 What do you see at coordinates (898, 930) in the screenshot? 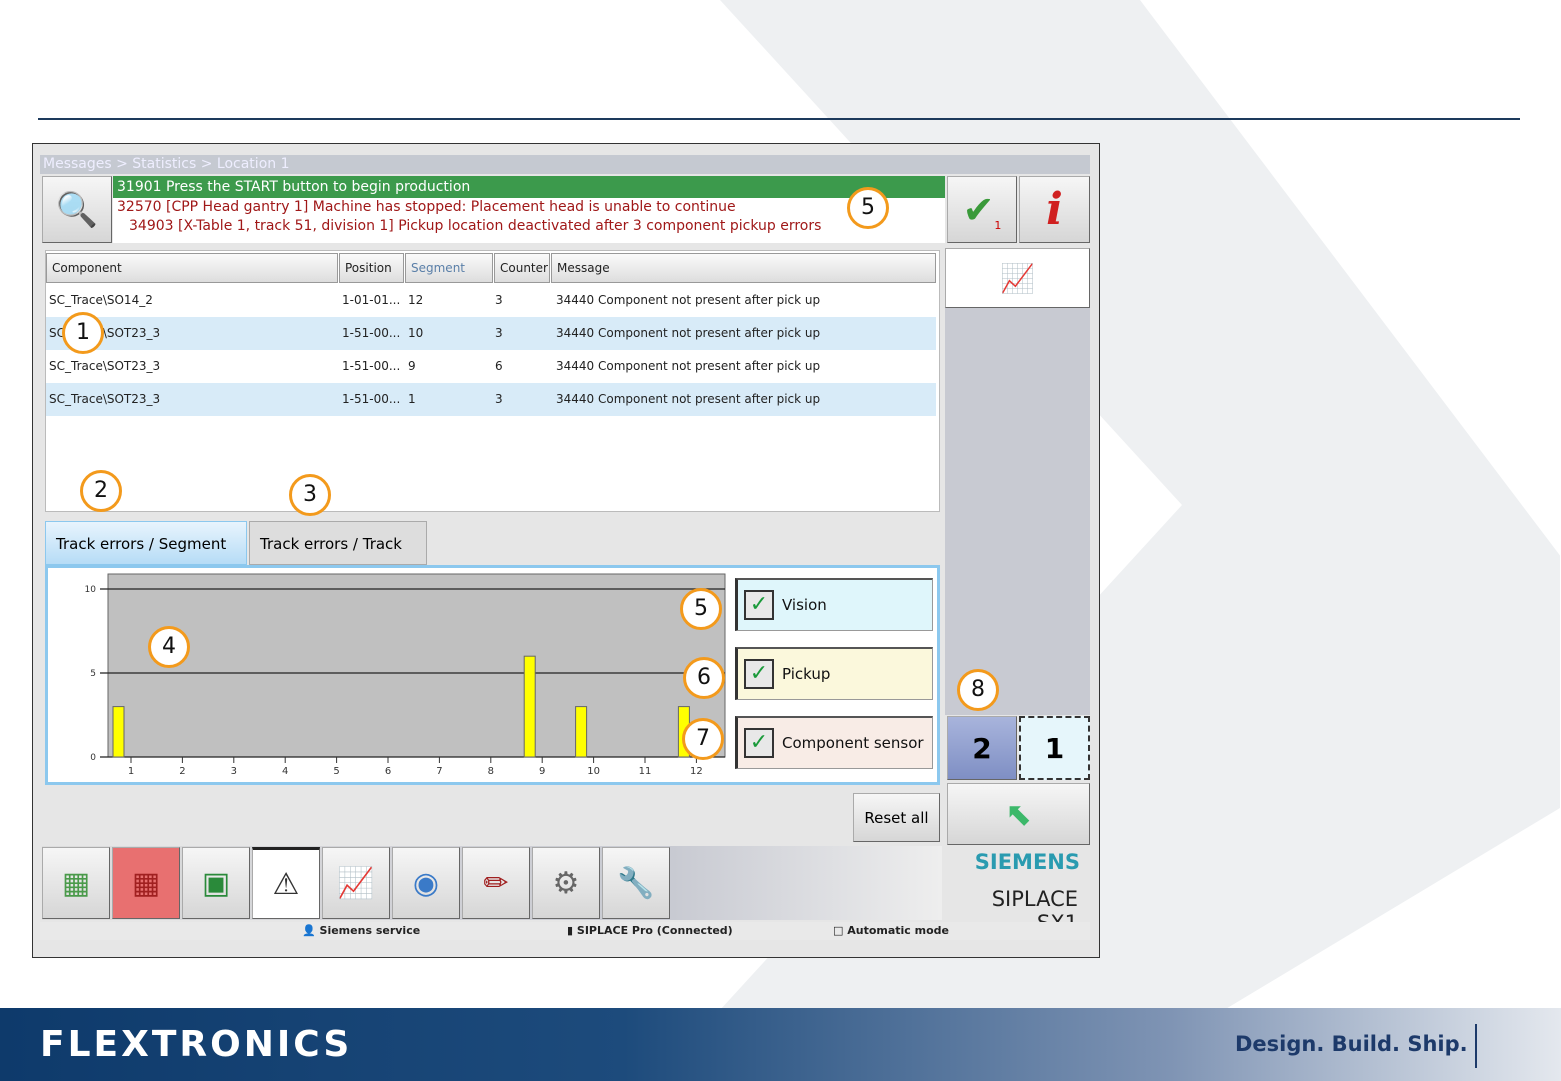
I see `status-mode-text: Automatic mode` at bounding box center [898, 930].